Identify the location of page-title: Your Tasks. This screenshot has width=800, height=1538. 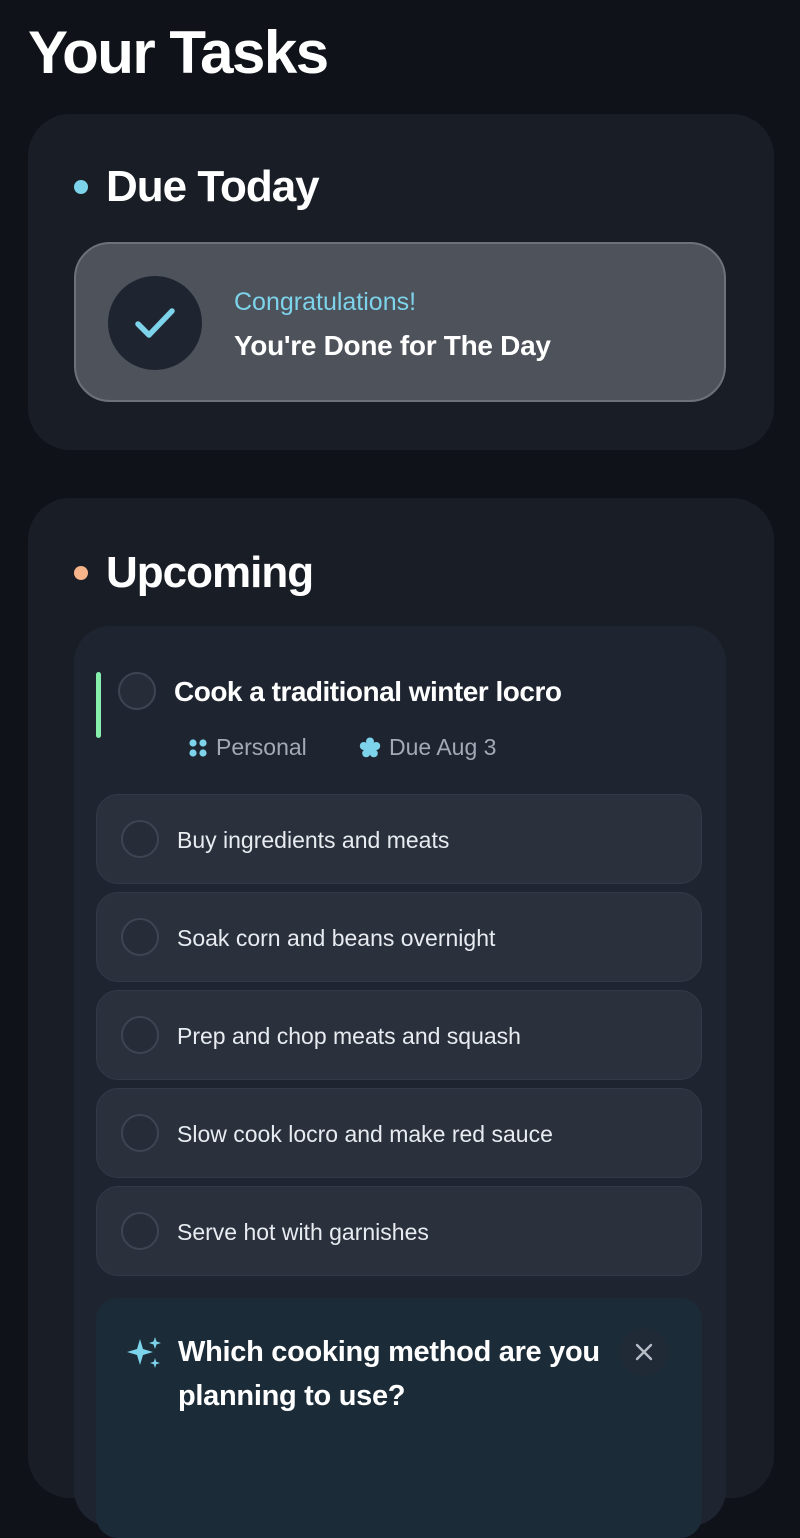
(178, 52).